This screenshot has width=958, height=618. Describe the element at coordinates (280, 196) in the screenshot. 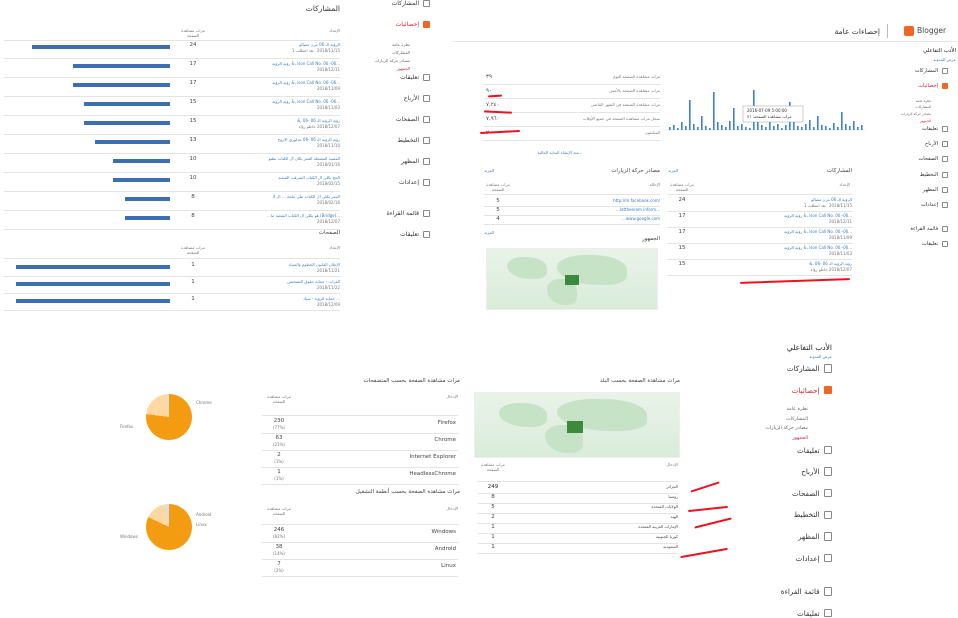

I see `post-link: العمر بكلى ال الكتاب على ملحة ... ال 4` at that location.